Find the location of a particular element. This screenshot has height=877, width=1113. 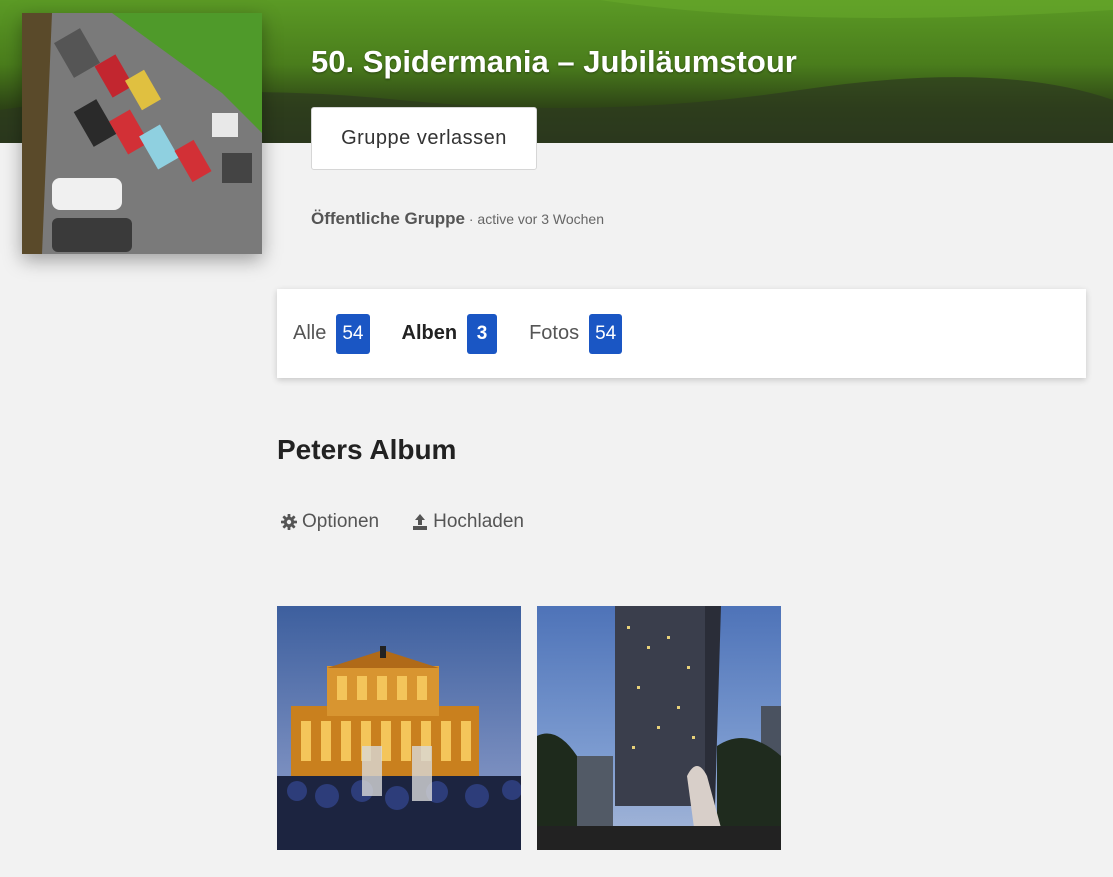

upload-button: Hochladen is located at coordinates (467, 522).